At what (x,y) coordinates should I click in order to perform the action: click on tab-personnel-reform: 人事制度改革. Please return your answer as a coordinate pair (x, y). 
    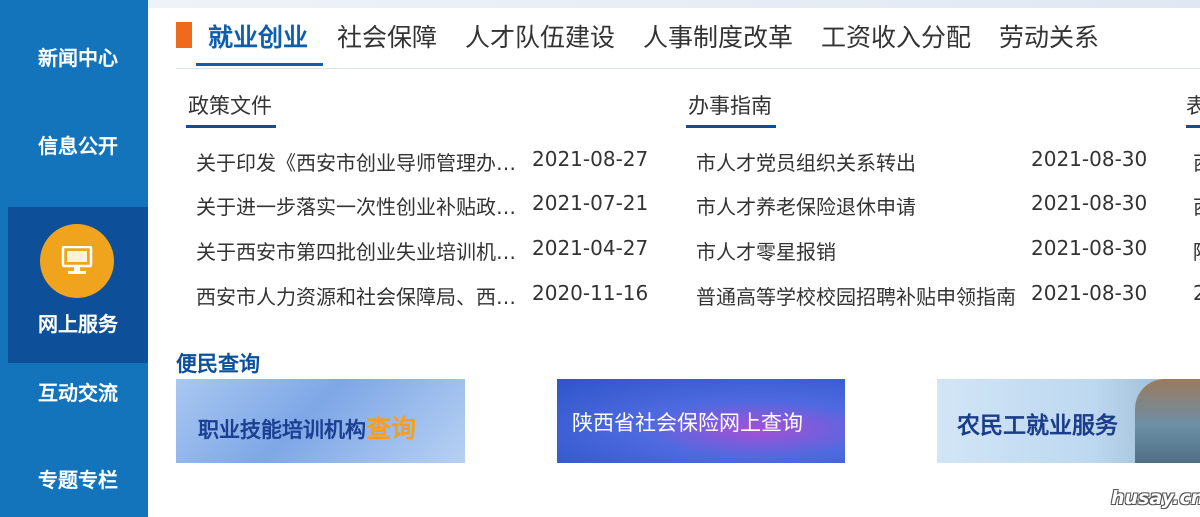
    Looking at the image, I should click on (718, 36).